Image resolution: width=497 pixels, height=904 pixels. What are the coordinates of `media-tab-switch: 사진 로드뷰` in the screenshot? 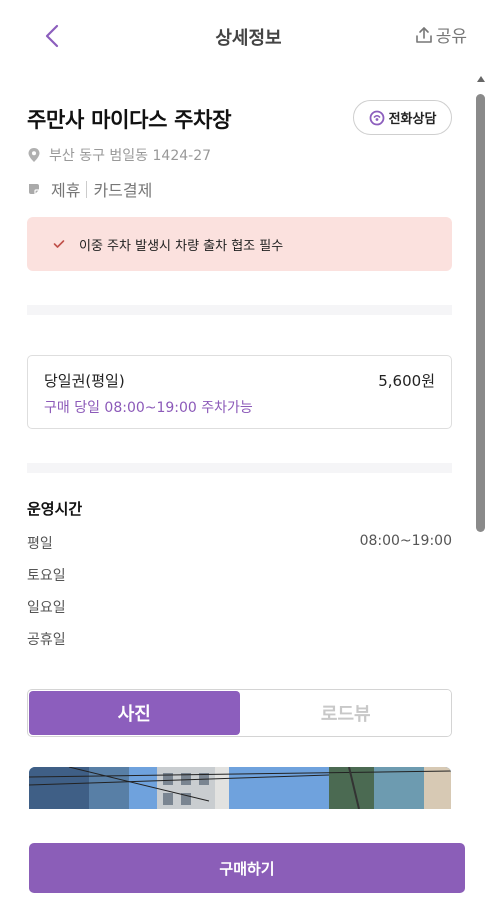 It's located at (239, 713).